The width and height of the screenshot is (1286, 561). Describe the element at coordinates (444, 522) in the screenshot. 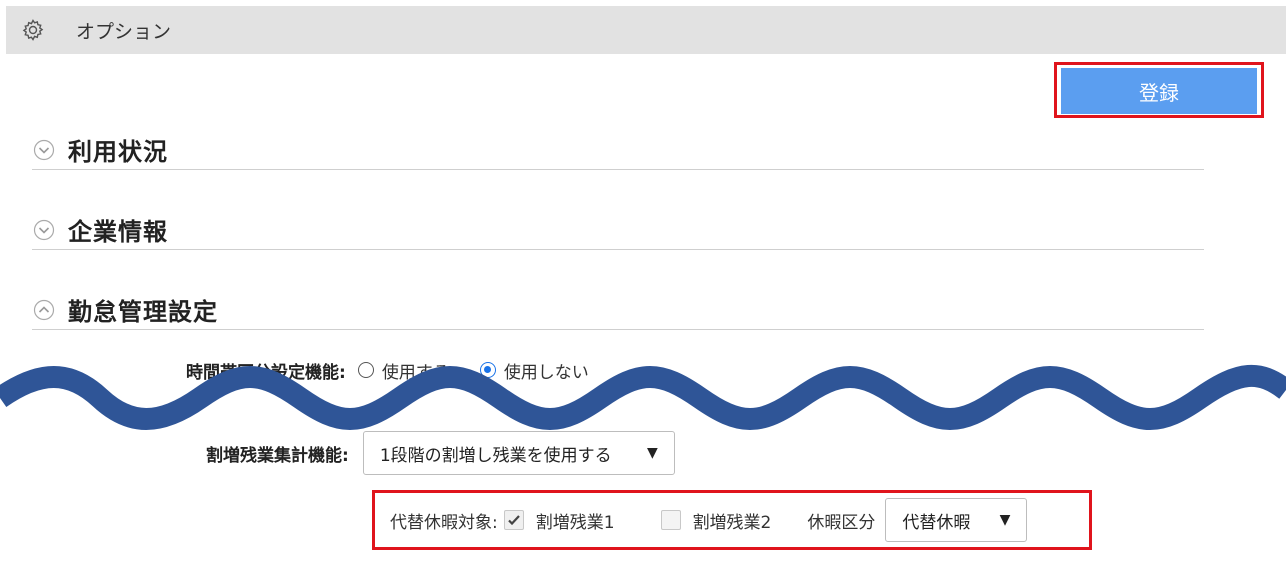

I see `substitute-leave-label: 代替休暇対象:` at that location.